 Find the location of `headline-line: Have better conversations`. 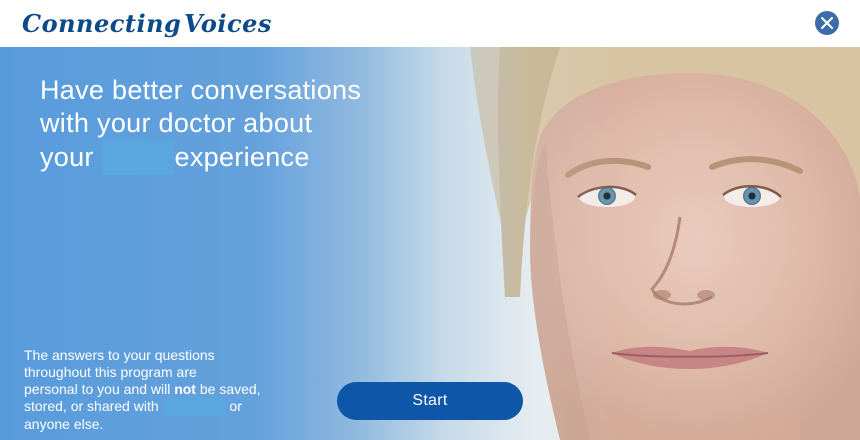

headline-line: Have better conversations is located at coordinates (201, 90).